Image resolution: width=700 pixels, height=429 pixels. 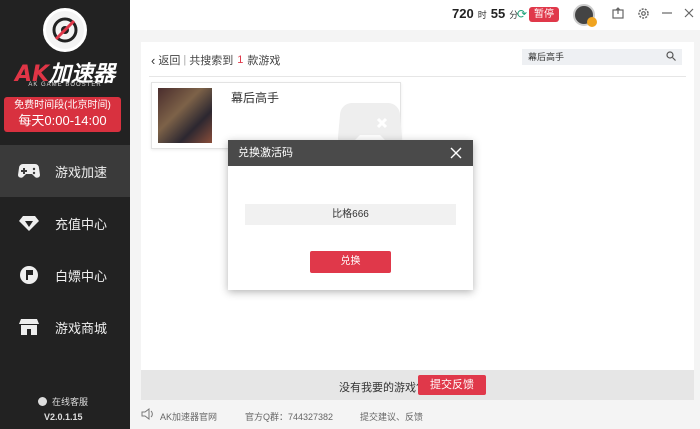 I want to click on hours-unit: 时, so click(x=482, y=15).